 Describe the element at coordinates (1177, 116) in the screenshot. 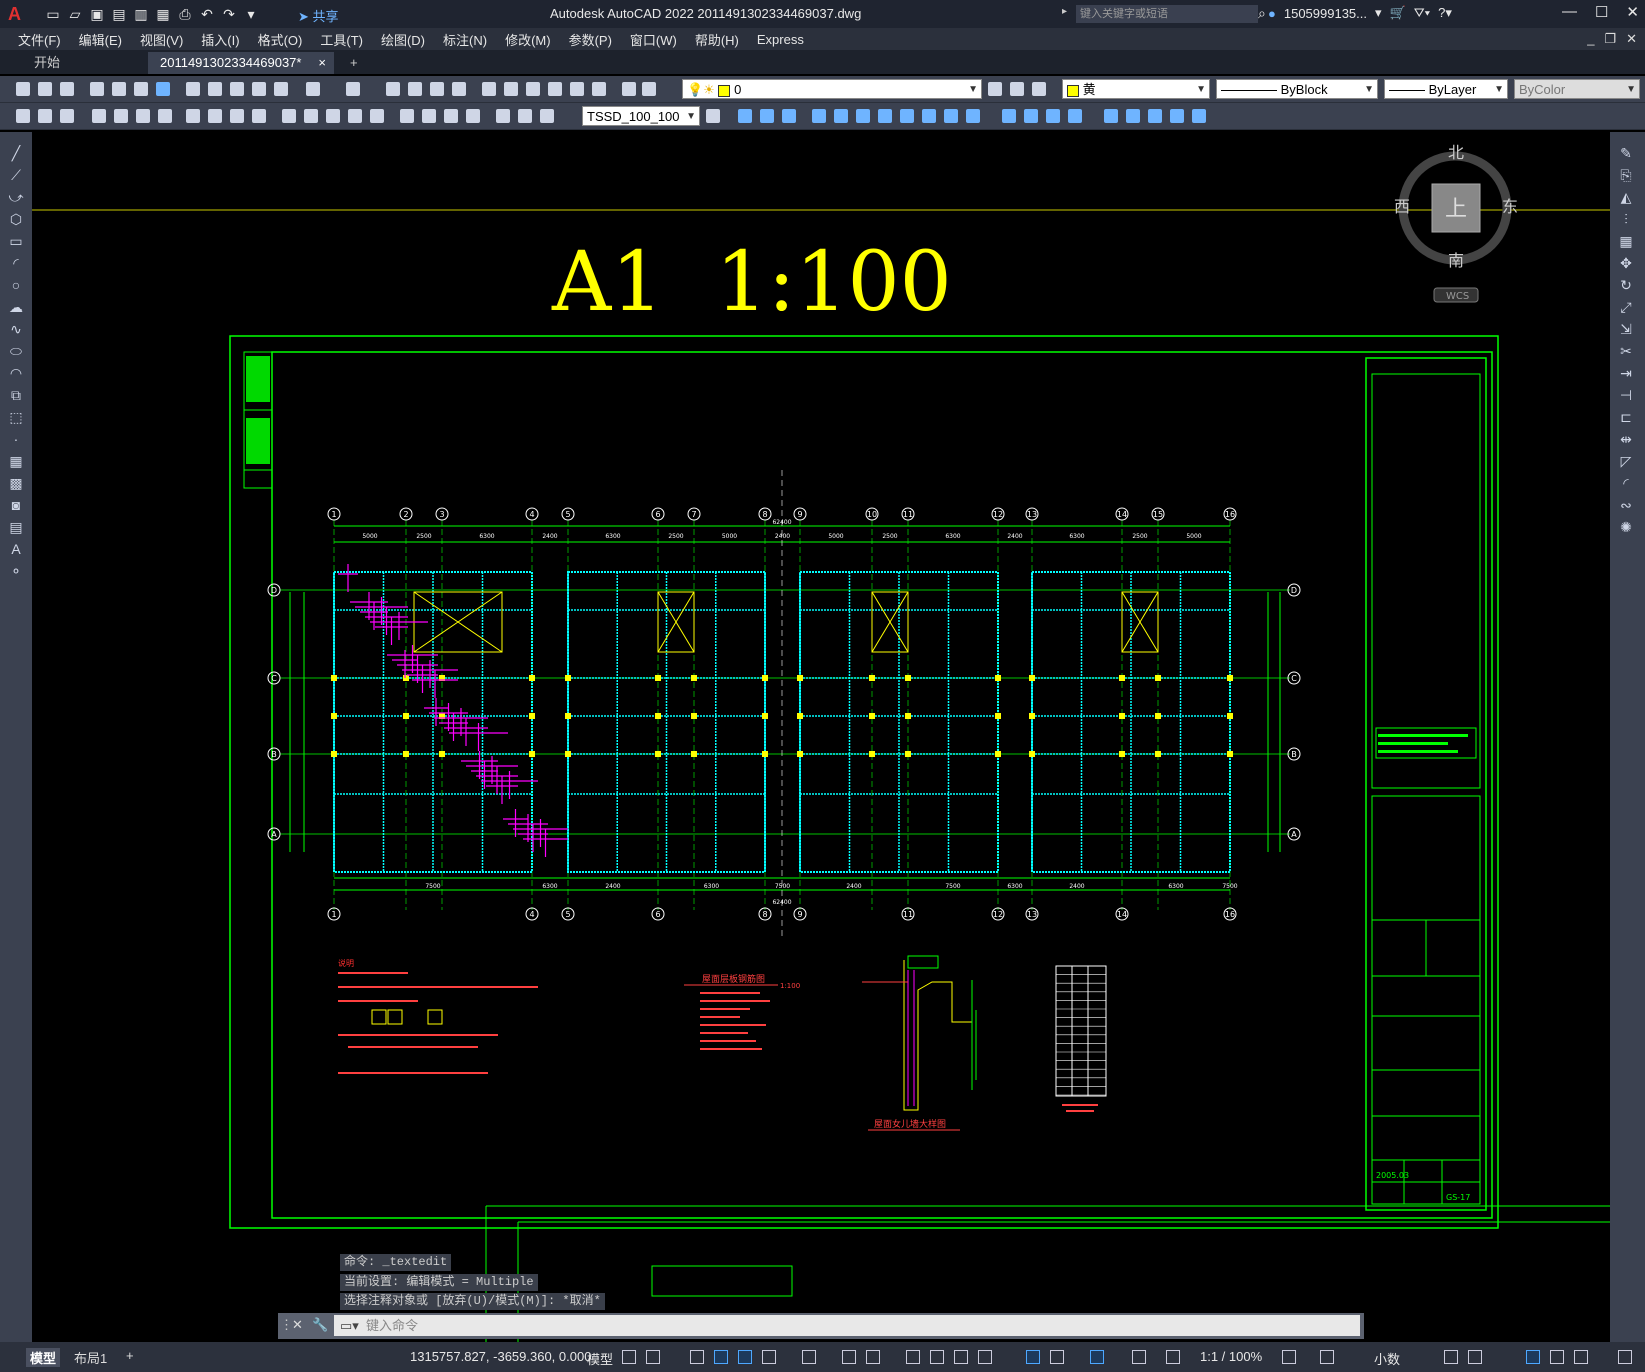

I see `edit-polyline-icon` at that location.